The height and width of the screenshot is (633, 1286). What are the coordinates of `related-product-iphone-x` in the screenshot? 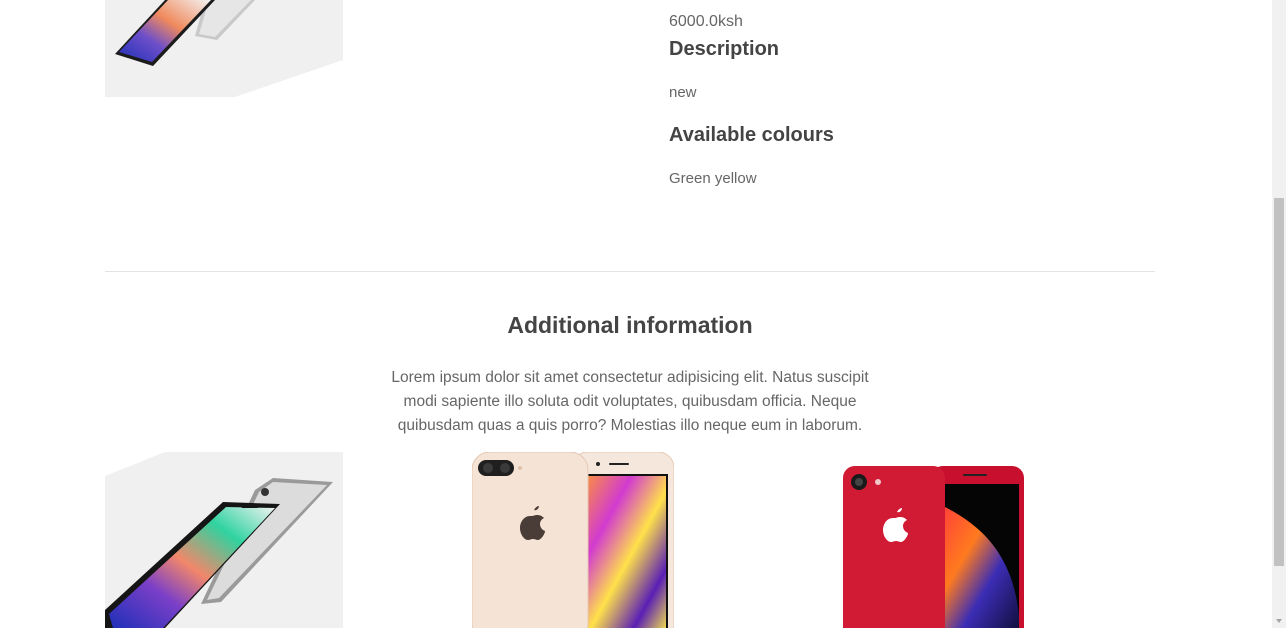 It's located at (224, 540).